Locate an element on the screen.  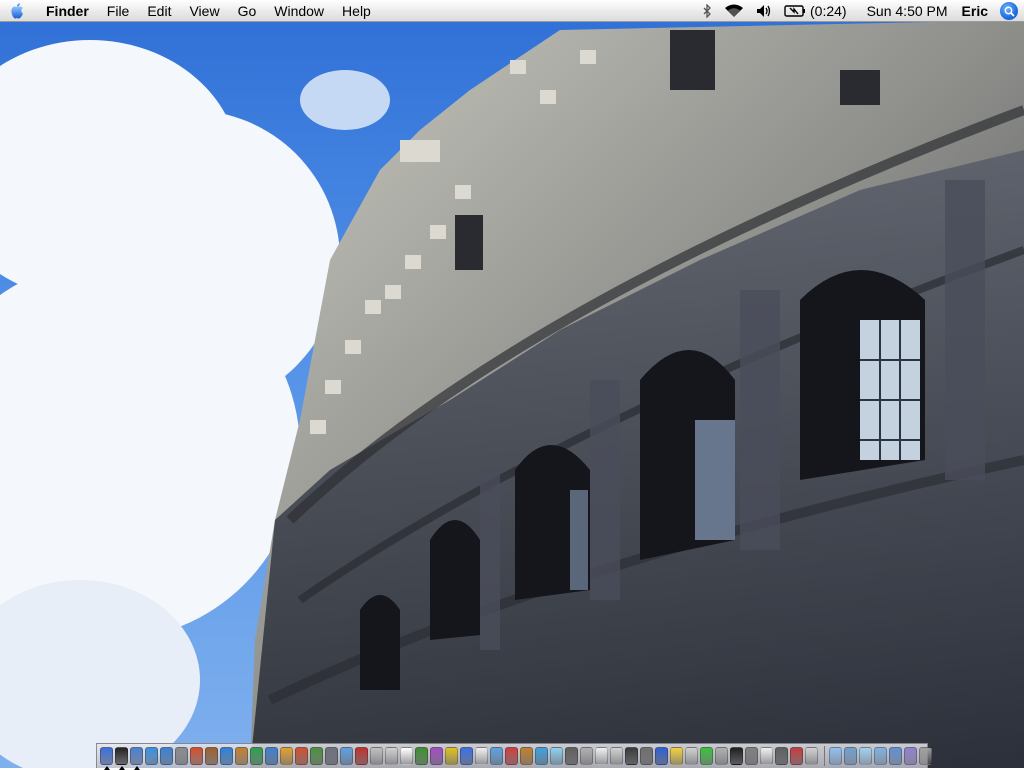
battery-icon is located at coordinates (795, 11).